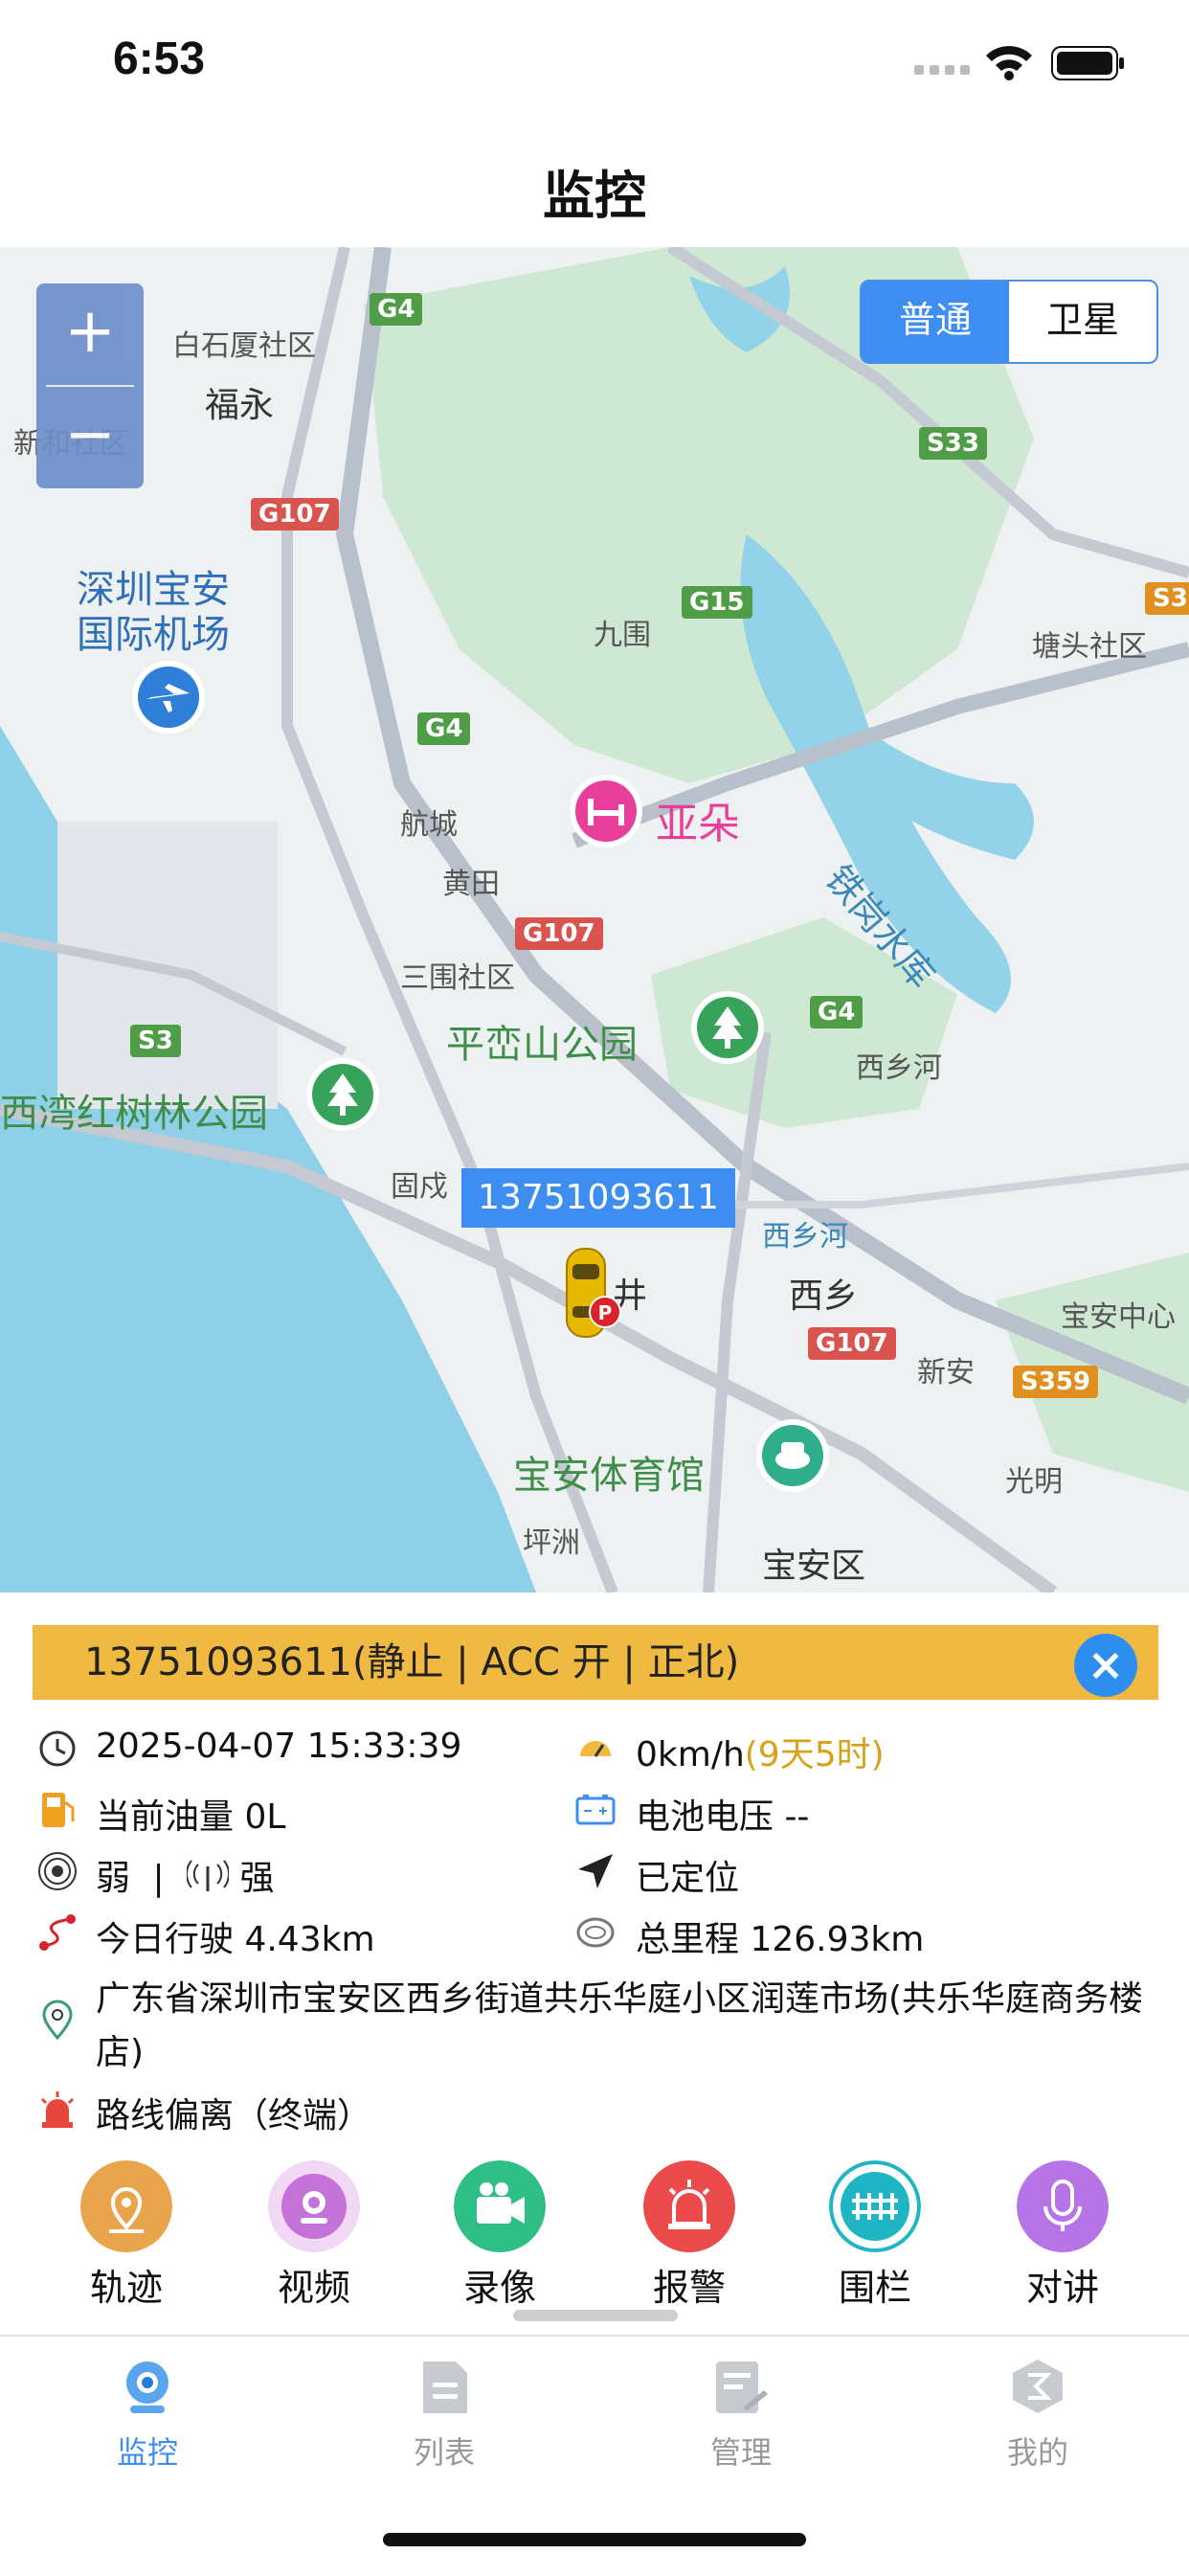 The height and width of the screenshot is (2576, 1189). What do you see at coordinates (1055, 1382) in the screenshot?
I see `road-shield: S359` at bounding box center [1055, 1382].